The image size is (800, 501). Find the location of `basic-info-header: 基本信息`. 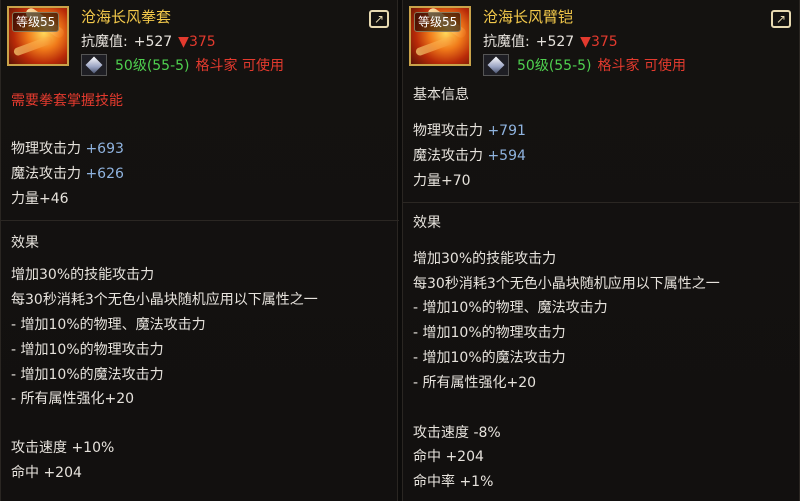

basic-info-header: 基本信息 is located at coordinates (441, 95).